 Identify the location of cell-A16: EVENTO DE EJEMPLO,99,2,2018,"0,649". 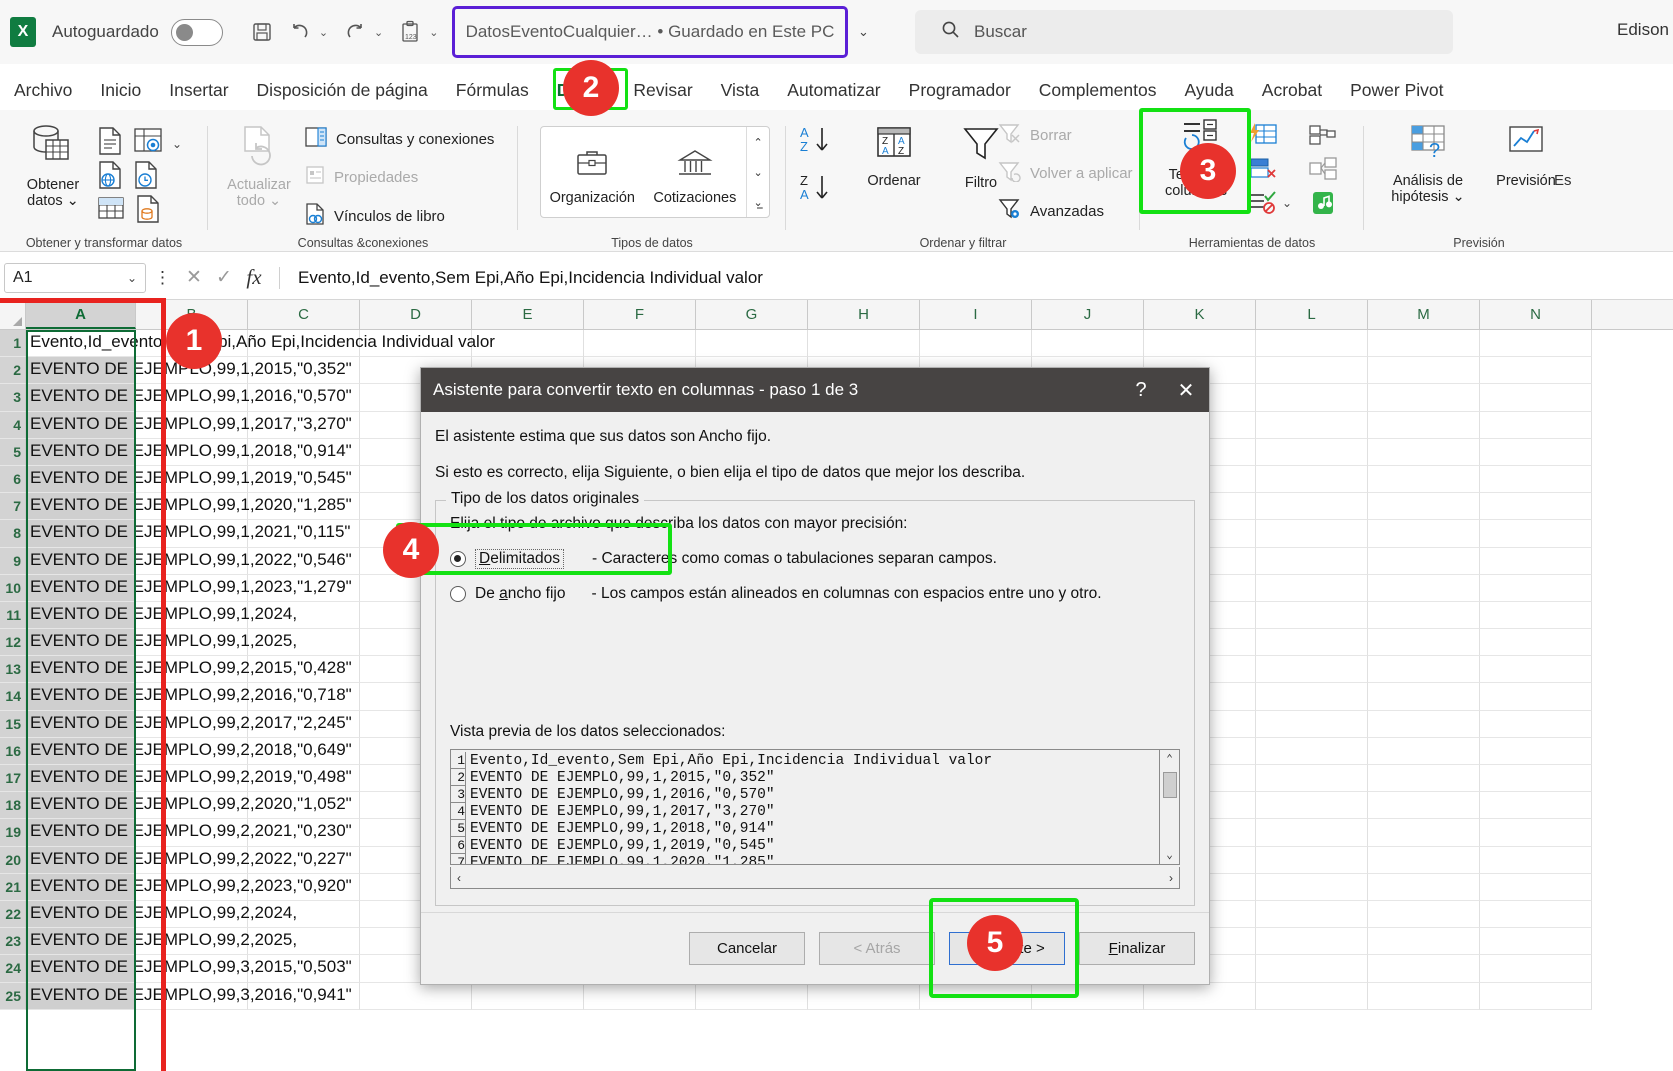
(189, 751).